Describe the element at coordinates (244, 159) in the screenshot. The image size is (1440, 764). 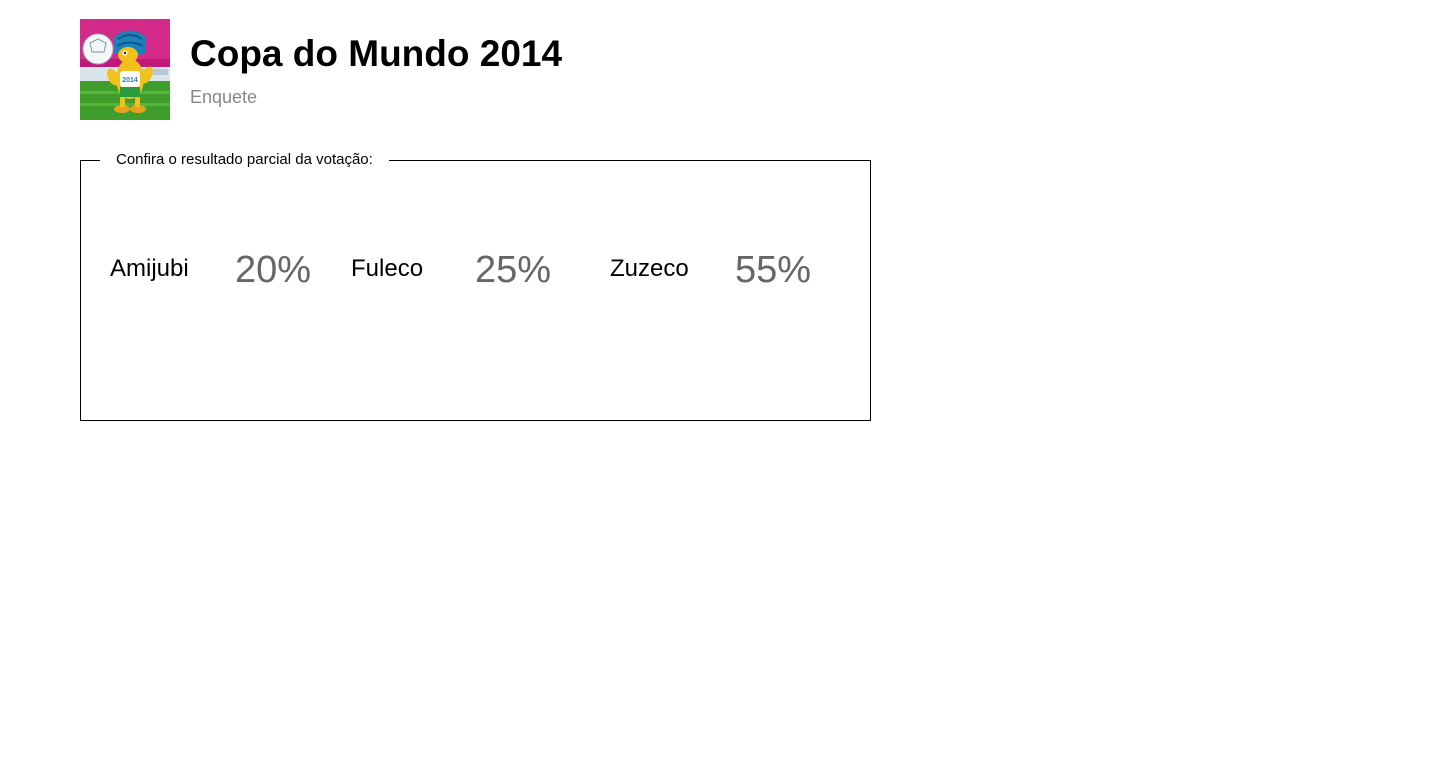
I see `poll-results-legend: Confira o resultado parcial da votação:` at that location.